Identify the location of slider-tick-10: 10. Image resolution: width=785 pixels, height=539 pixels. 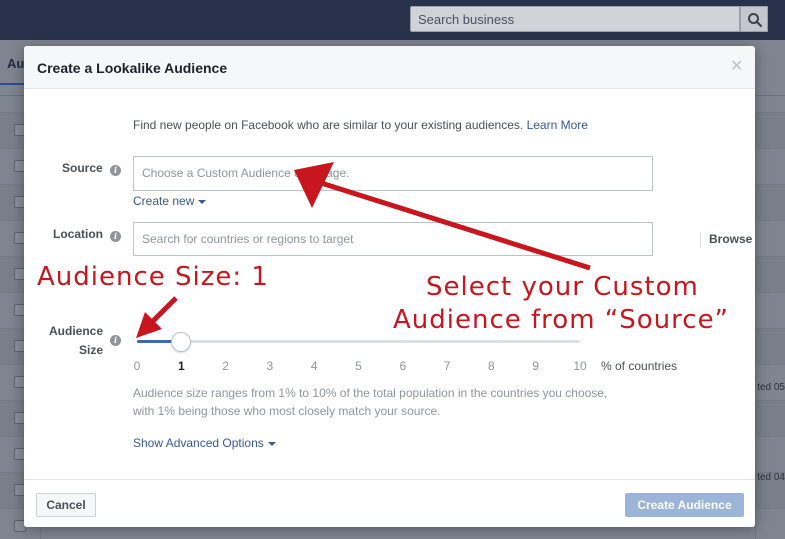
(580, 366).